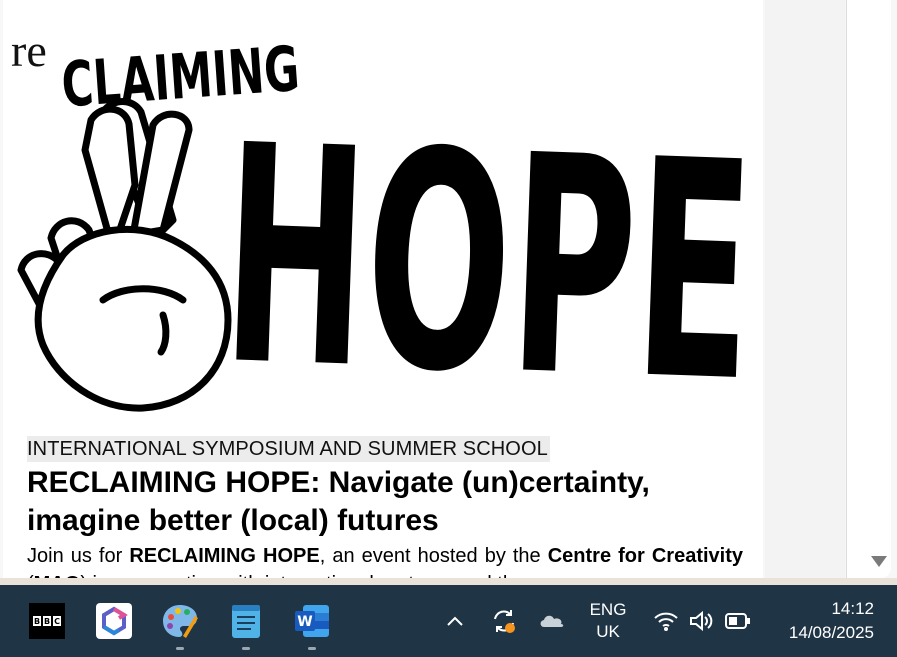 This screenshot has width=897, height=657. Describe the element at coordinates (831, 632) in the screenshot. I see `clock-date: 14/08/2025` at that location.